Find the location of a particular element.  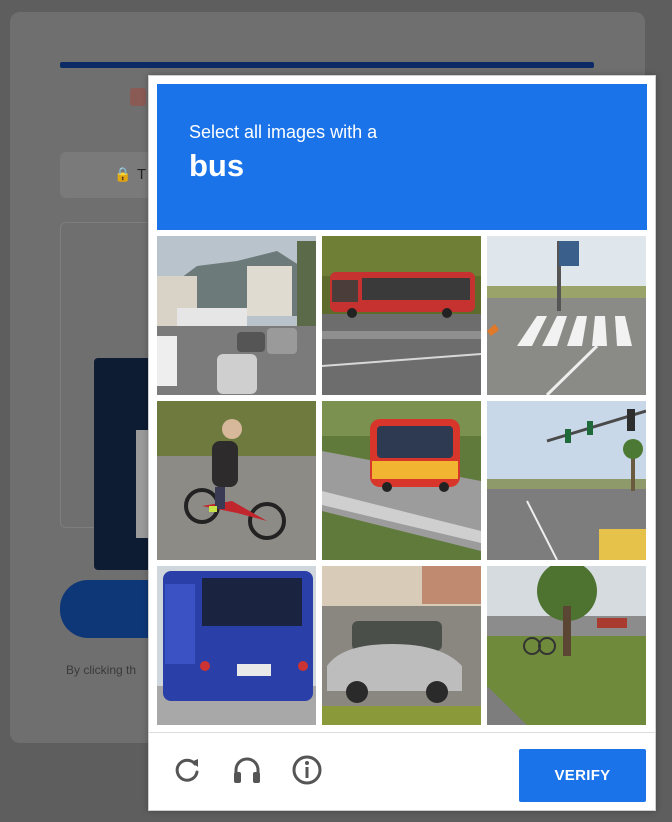

tile-image-bicycle-rider is located at coordinates (236, 480).